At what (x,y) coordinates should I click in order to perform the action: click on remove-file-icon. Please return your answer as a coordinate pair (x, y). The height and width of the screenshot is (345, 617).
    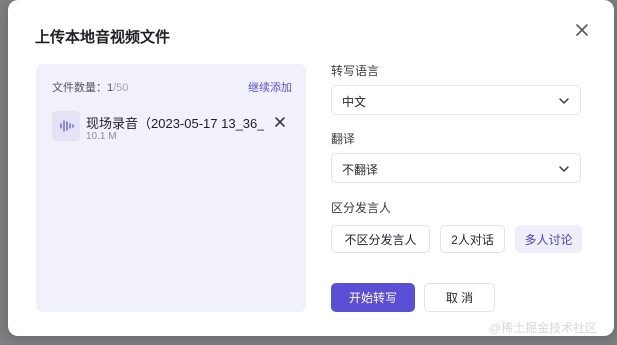
    Looking at the image, I should click on (280, 121).